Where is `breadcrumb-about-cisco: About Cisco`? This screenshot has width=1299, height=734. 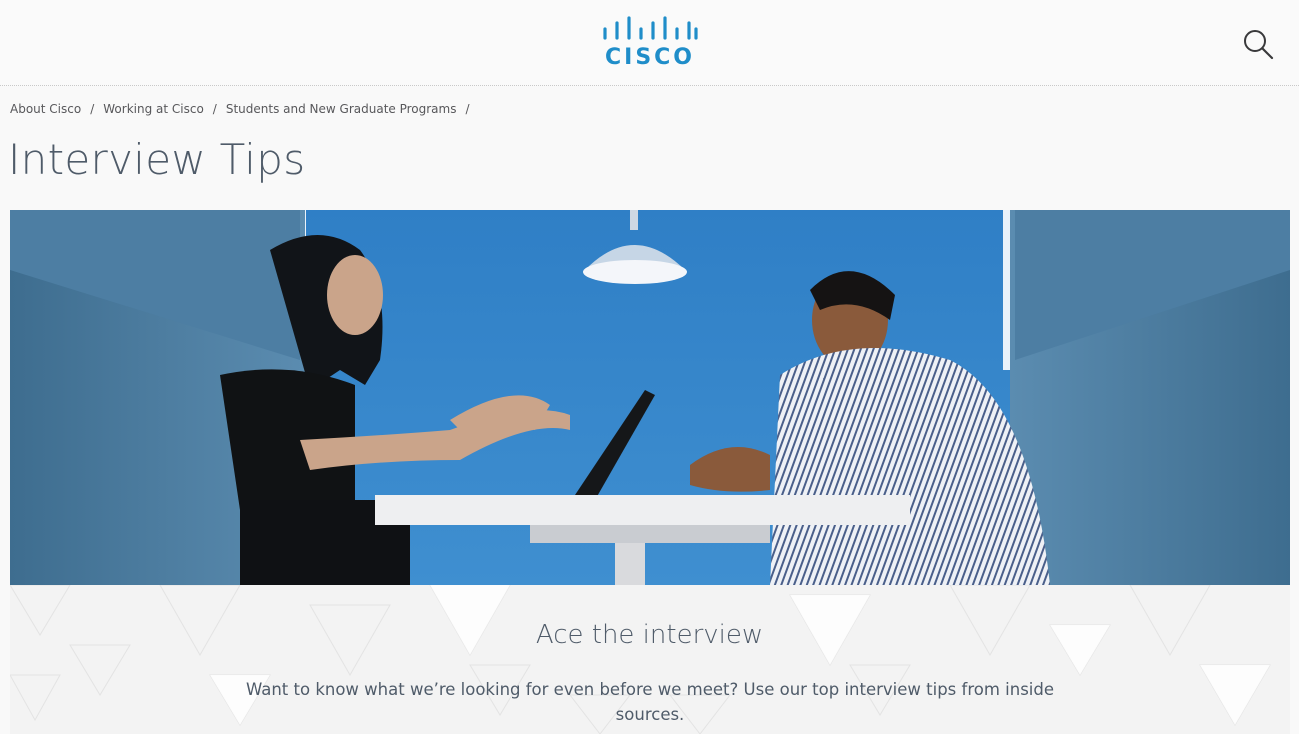 breadcrumb-about-cisco: About Cisco is located at coordinates (45, 110).